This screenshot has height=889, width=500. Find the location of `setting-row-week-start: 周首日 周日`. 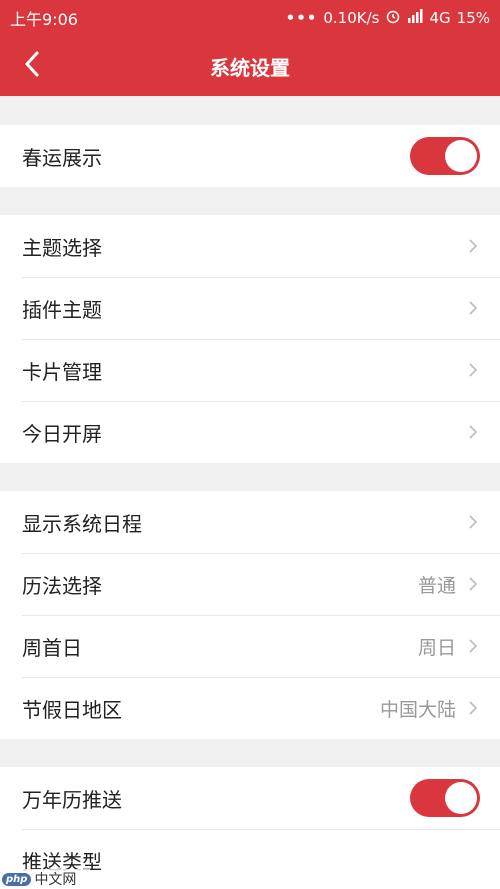

setting-row-week-start: 周首日 周日 is located at coordinates (250, 646).